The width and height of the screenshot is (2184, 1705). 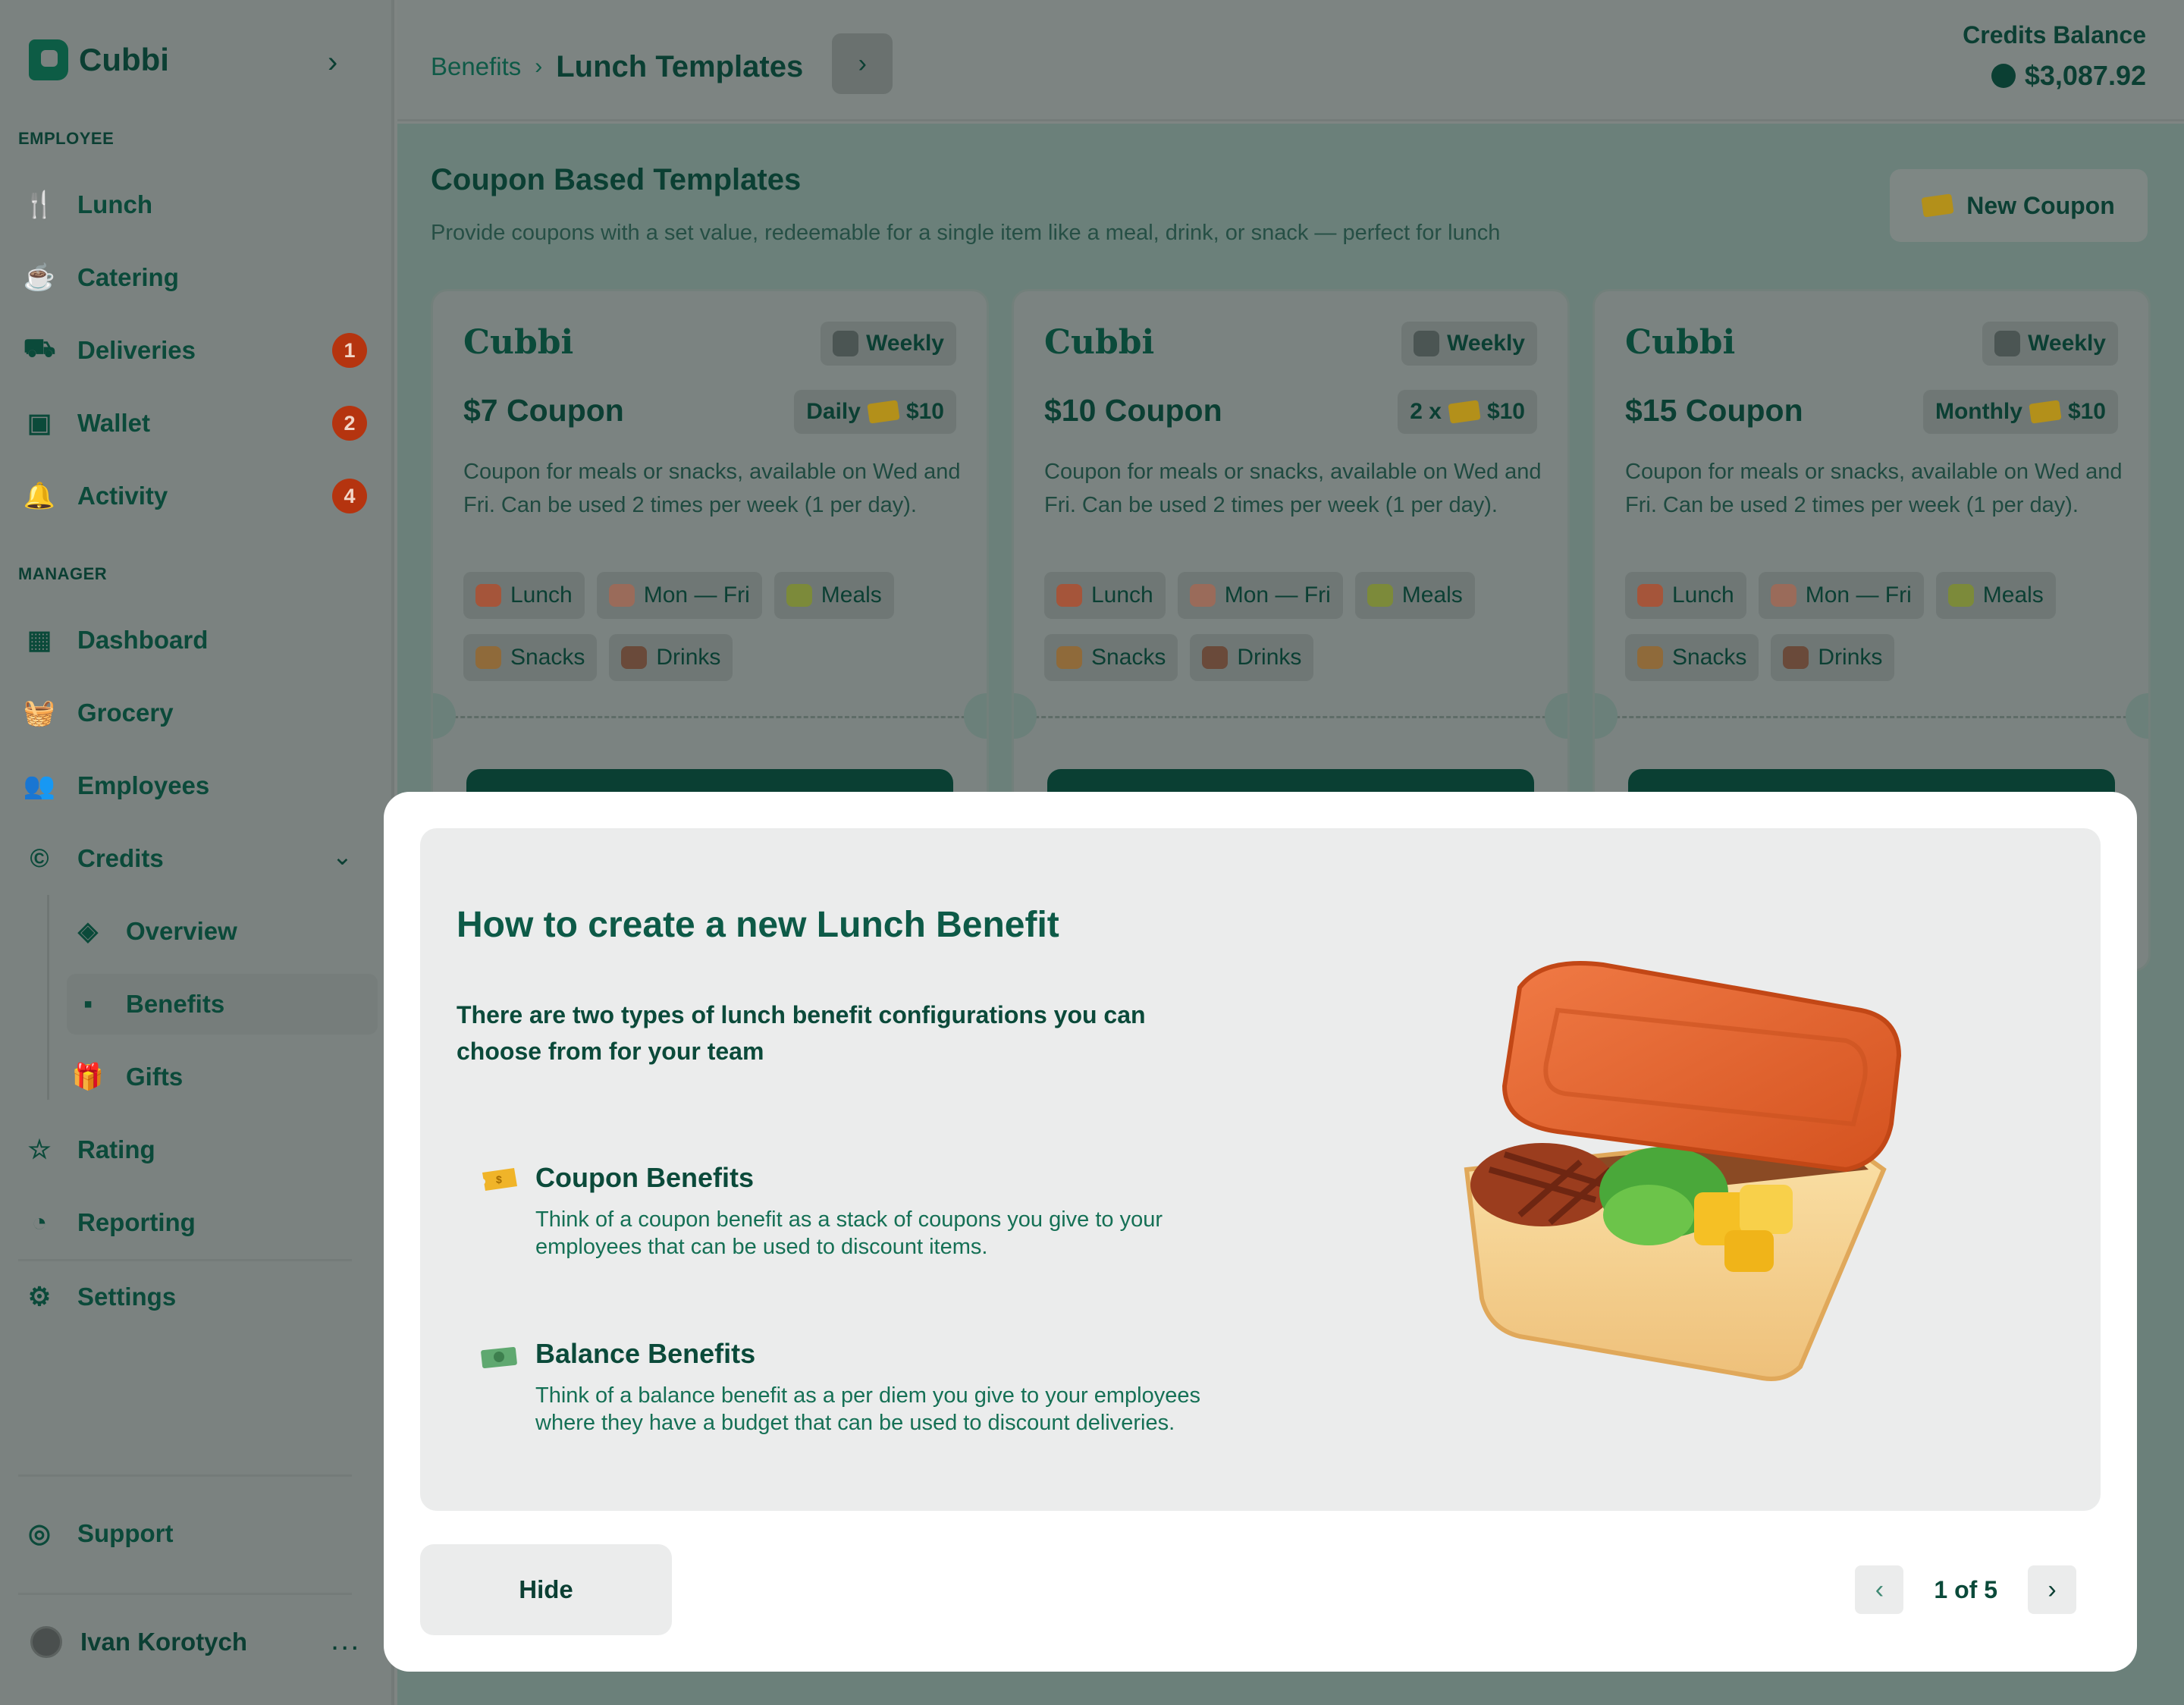 What do you see at coordinates (88, 1004) in the screenshot?
I see `benefit-icon: ▪` at bounding box center [88, 1004].